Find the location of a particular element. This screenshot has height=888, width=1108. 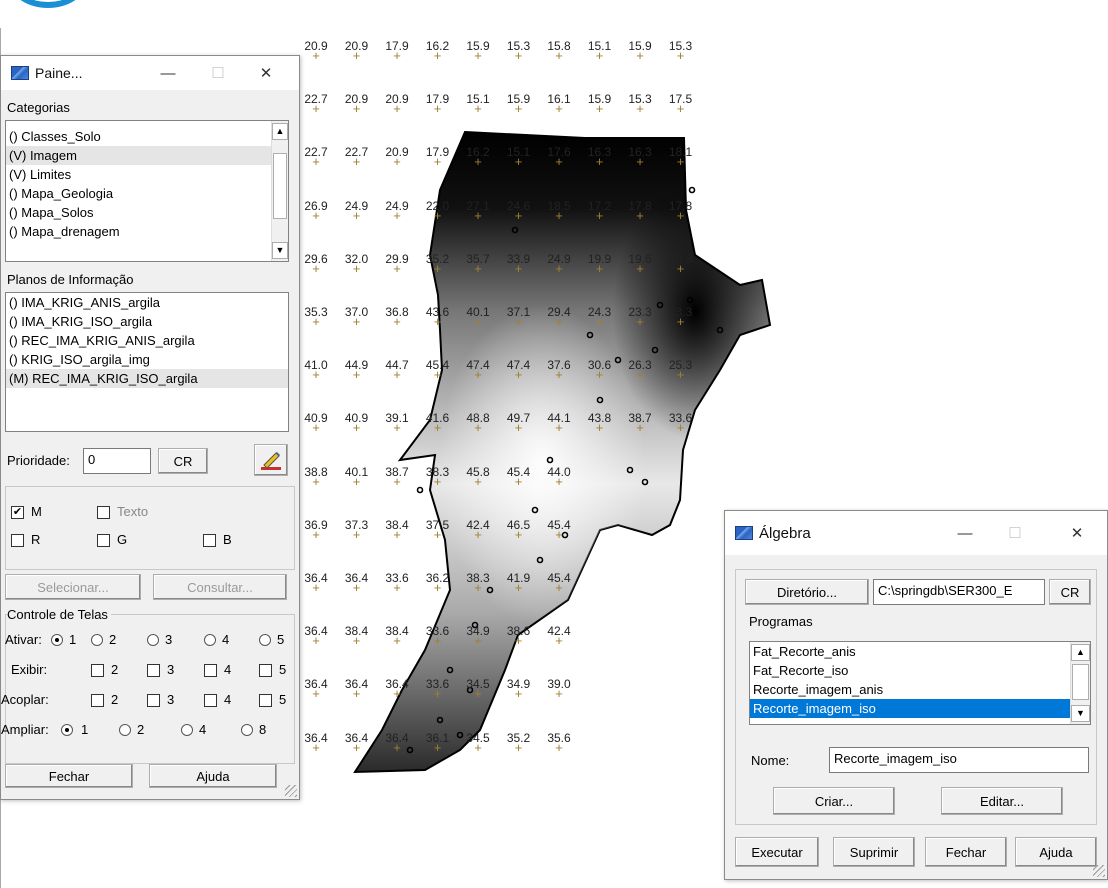

list-item: (V) Limites is located at coordinates (147, 174).